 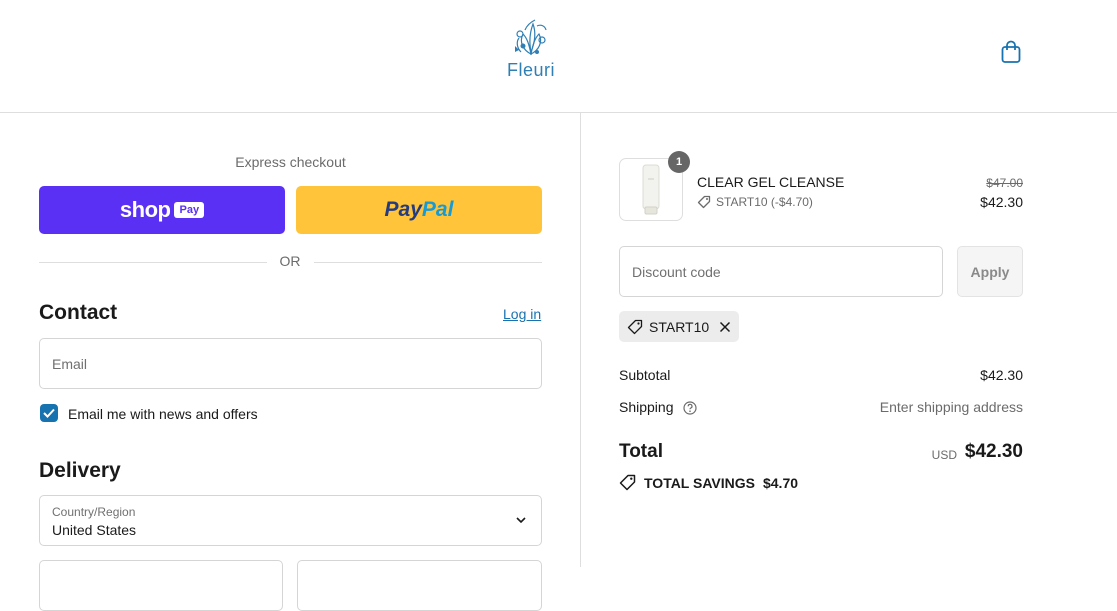 I want to click on last-name-field, so click(x=419, y=585).